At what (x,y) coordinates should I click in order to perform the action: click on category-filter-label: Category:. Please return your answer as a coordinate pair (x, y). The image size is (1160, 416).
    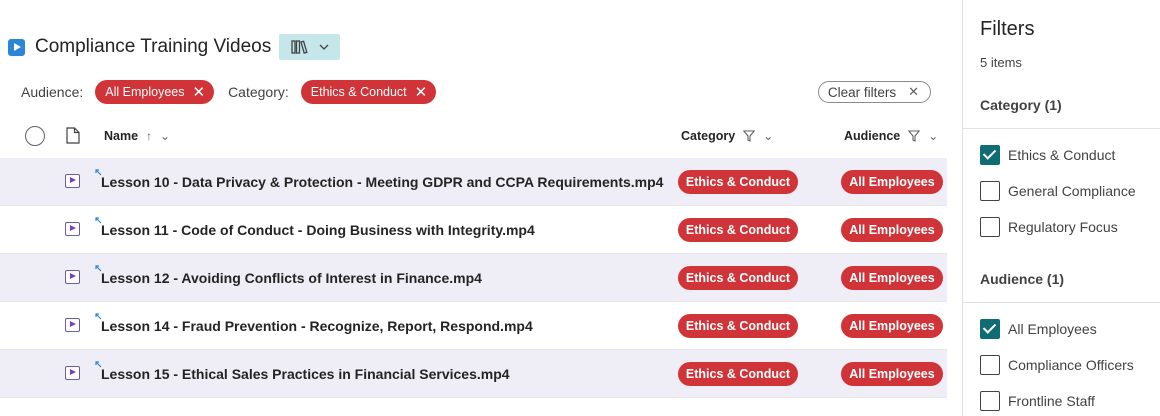
    Looking at the image, I should click on (258, 92).